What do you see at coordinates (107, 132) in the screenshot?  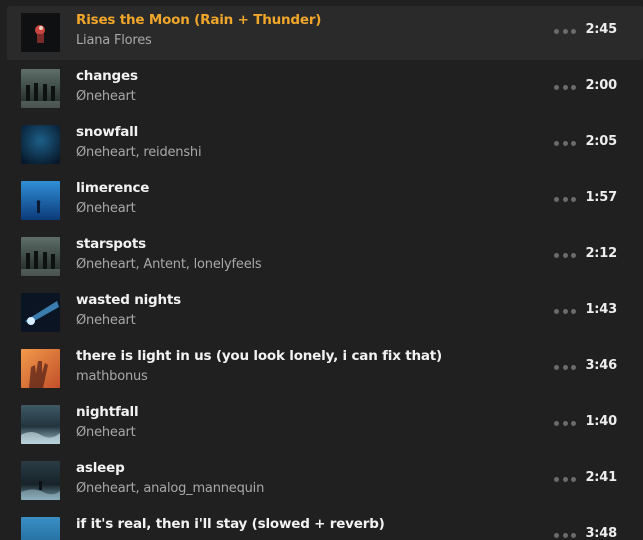 I see `track-title: snowfall` at bounding box center [107, 132].